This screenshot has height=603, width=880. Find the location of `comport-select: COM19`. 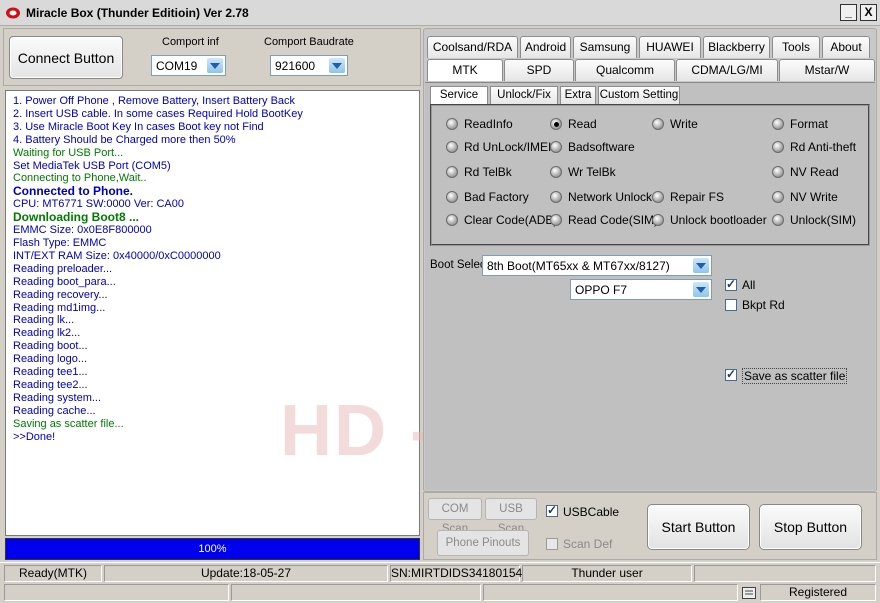

comport-select: COM19 is located at coordinates (188, 65).